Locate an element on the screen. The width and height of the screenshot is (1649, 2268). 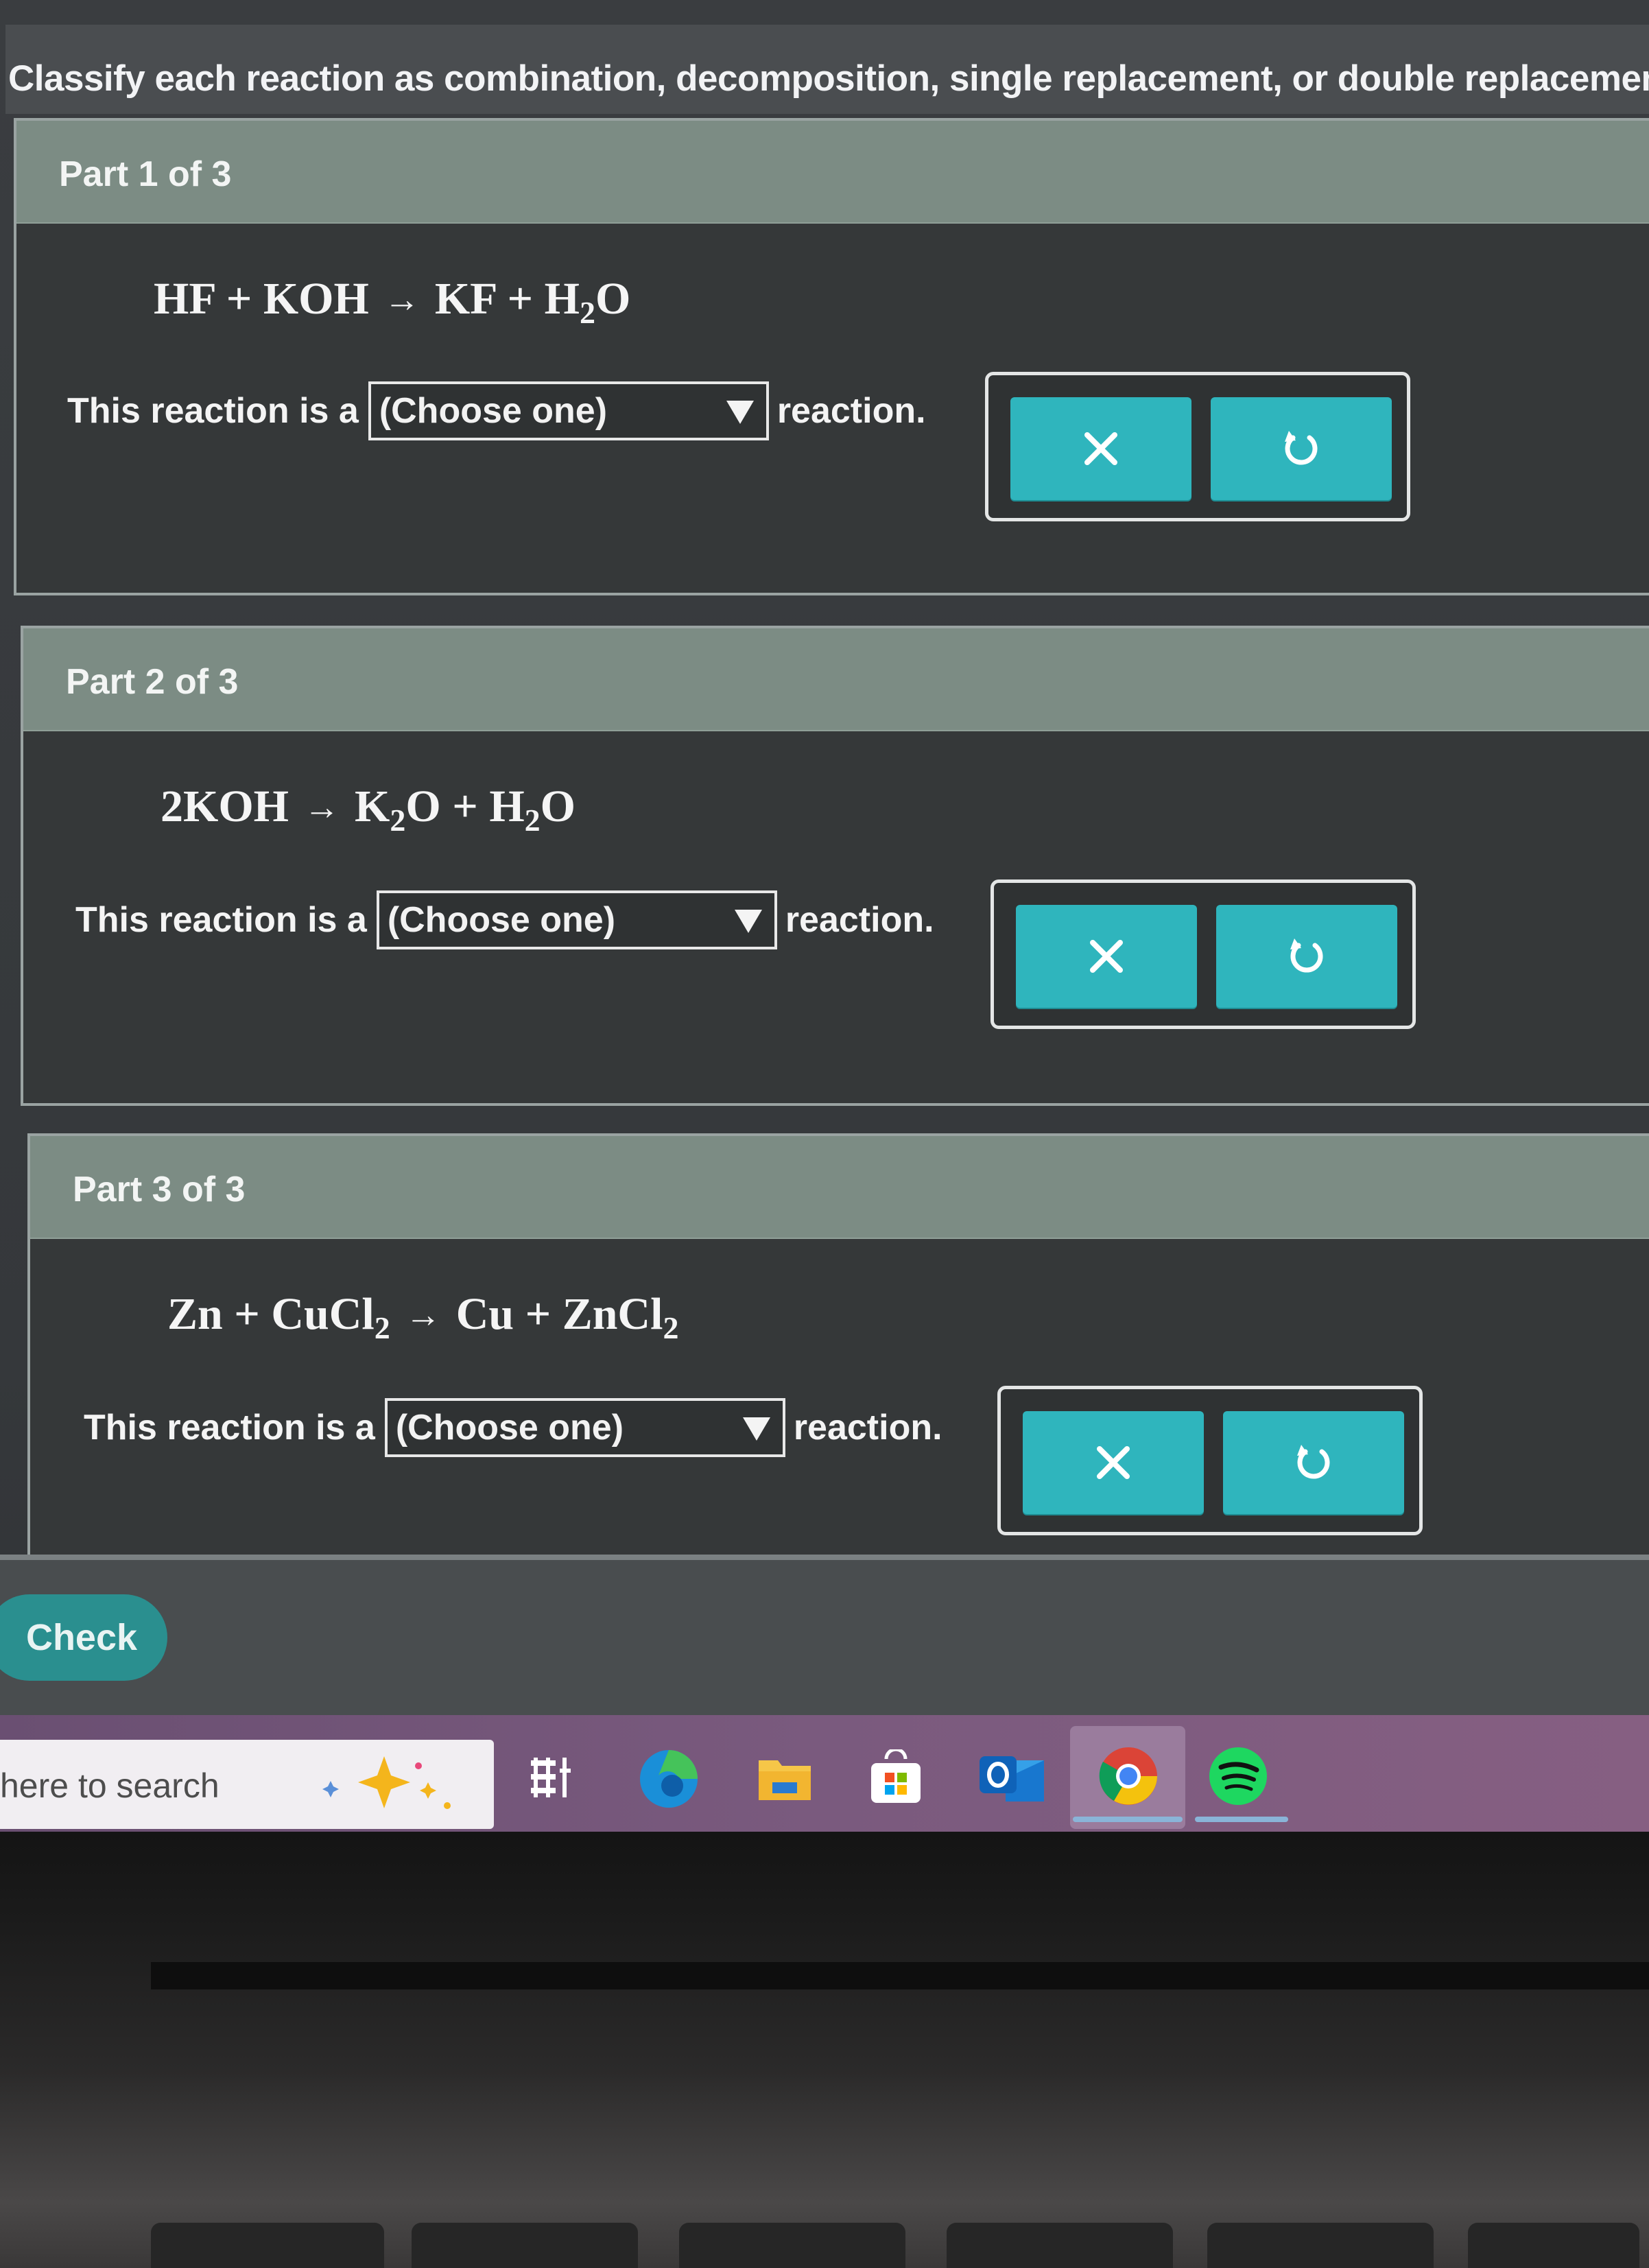
chemical-equation: 2KOH → K2O + H2O is located at coordinates (368, 809).